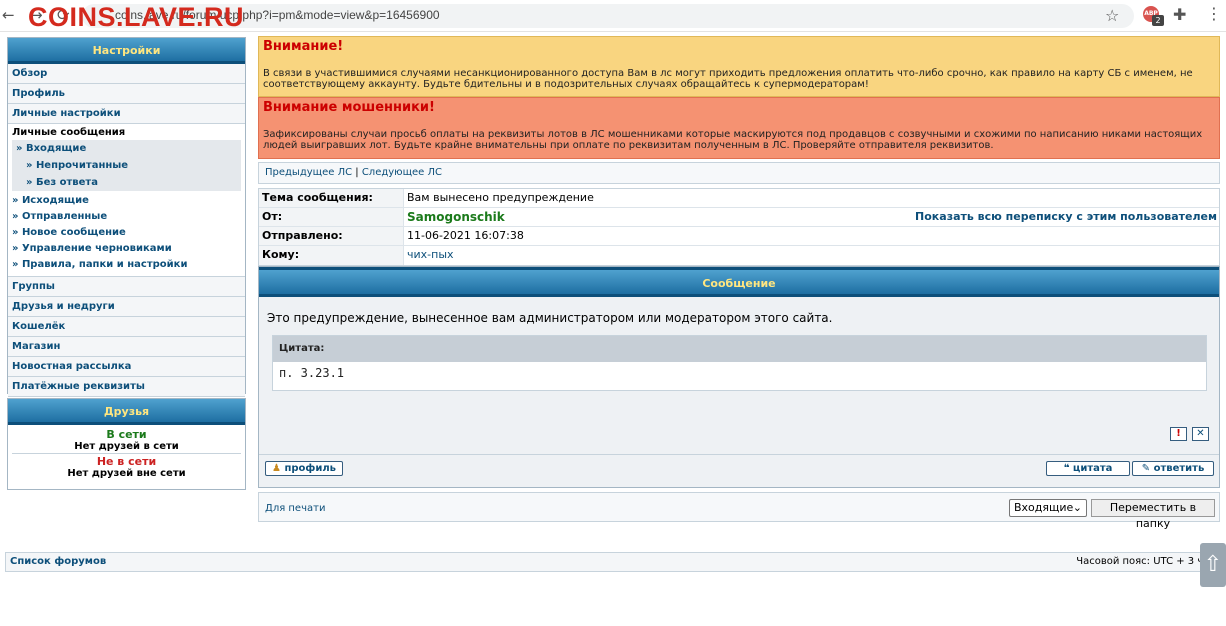  What do you see at coordinates (1213, 565) in the screenshot?
I see `scroll-up-icon: ⇧` at bounding box center [1213, 565].